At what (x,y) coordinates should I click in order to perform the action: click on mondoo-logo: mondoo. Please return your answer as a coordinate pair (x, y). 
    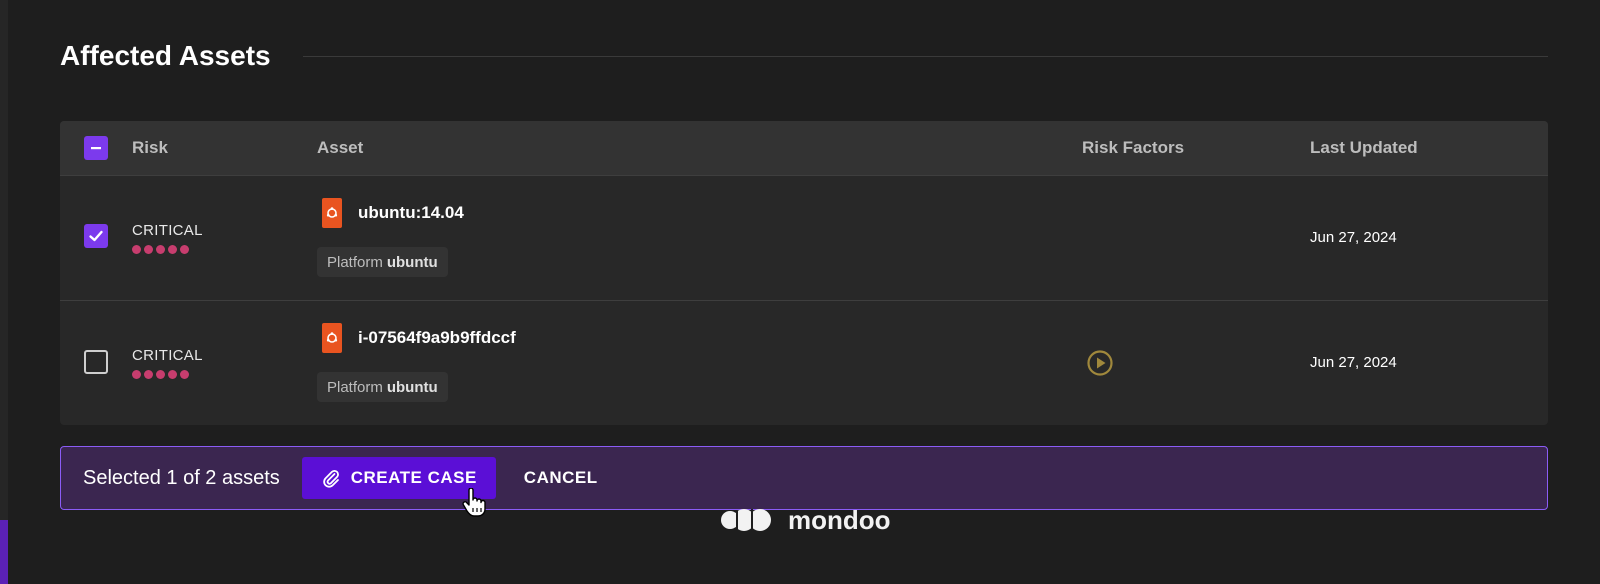
    Looking at the image, I should click on (805, 520).